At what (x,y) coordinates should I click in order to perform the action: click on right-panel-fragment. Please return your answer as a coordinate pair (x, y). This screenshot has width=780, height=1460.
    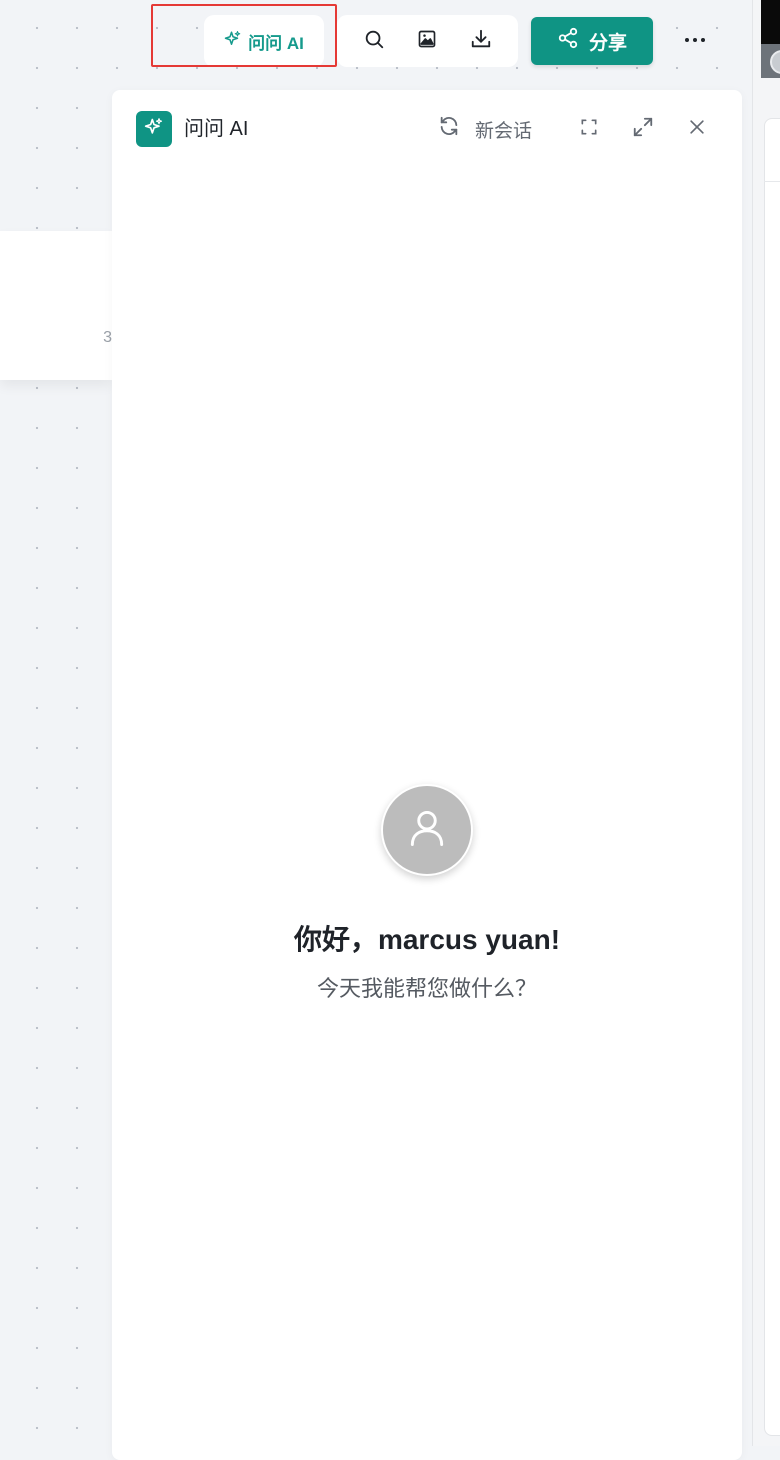
    Looking at the image, I should click on (772, 777).